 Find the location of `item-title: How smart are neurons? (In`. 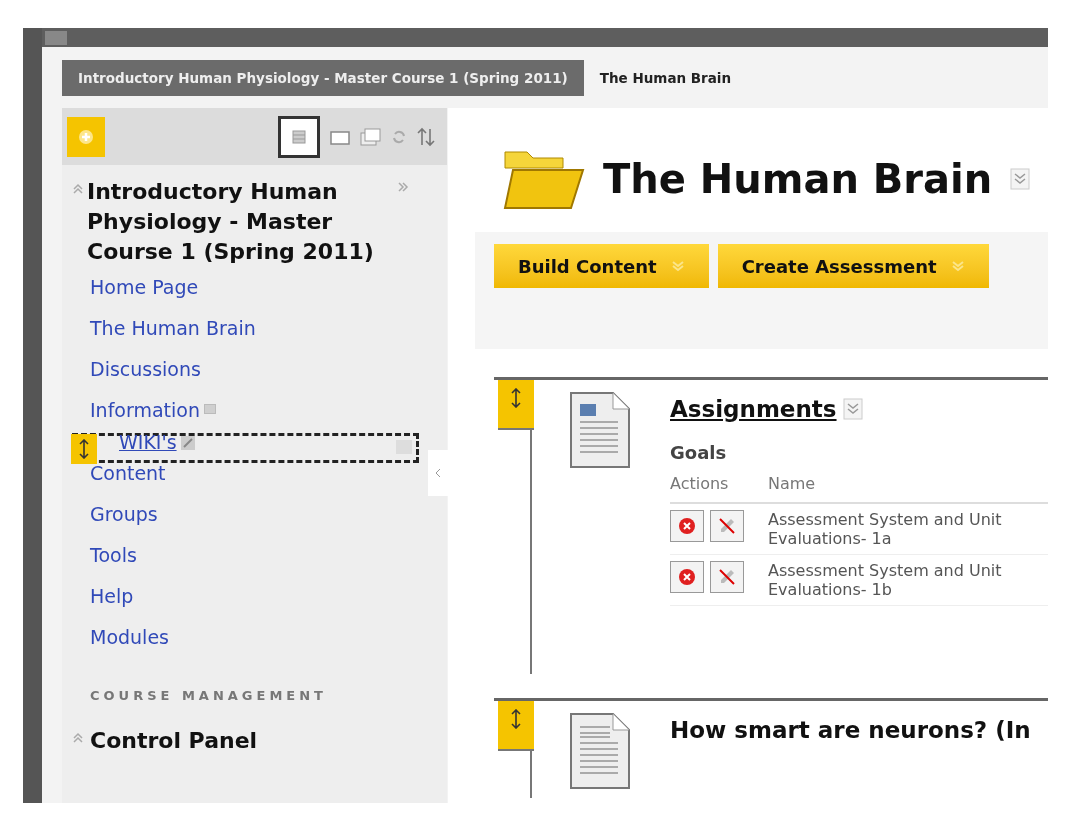

item-title: How smart are neurons? (In is located at coordinates (850, 730).